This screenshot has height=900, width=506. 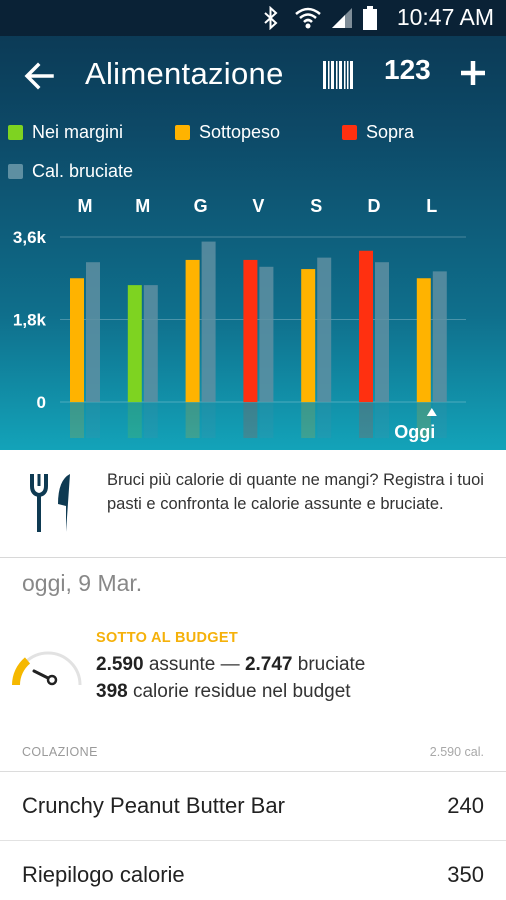 I want to click on app-bar: Alimentazione 123, so click(x=253, y=75).